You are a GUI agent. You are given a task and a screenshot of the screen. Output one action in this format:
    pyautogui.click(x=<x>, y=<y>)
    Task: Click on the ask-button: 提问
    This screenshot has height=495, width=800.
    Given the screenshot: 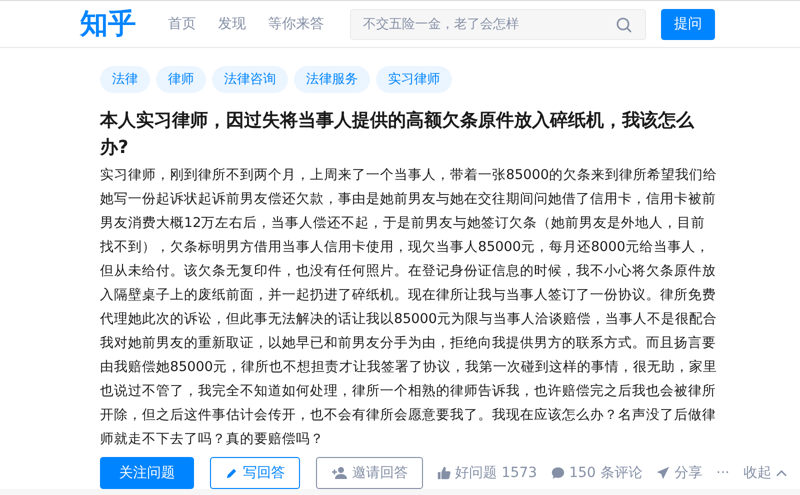 What is the action you would take?
    pyautogui.click(x=688, y=24)
    